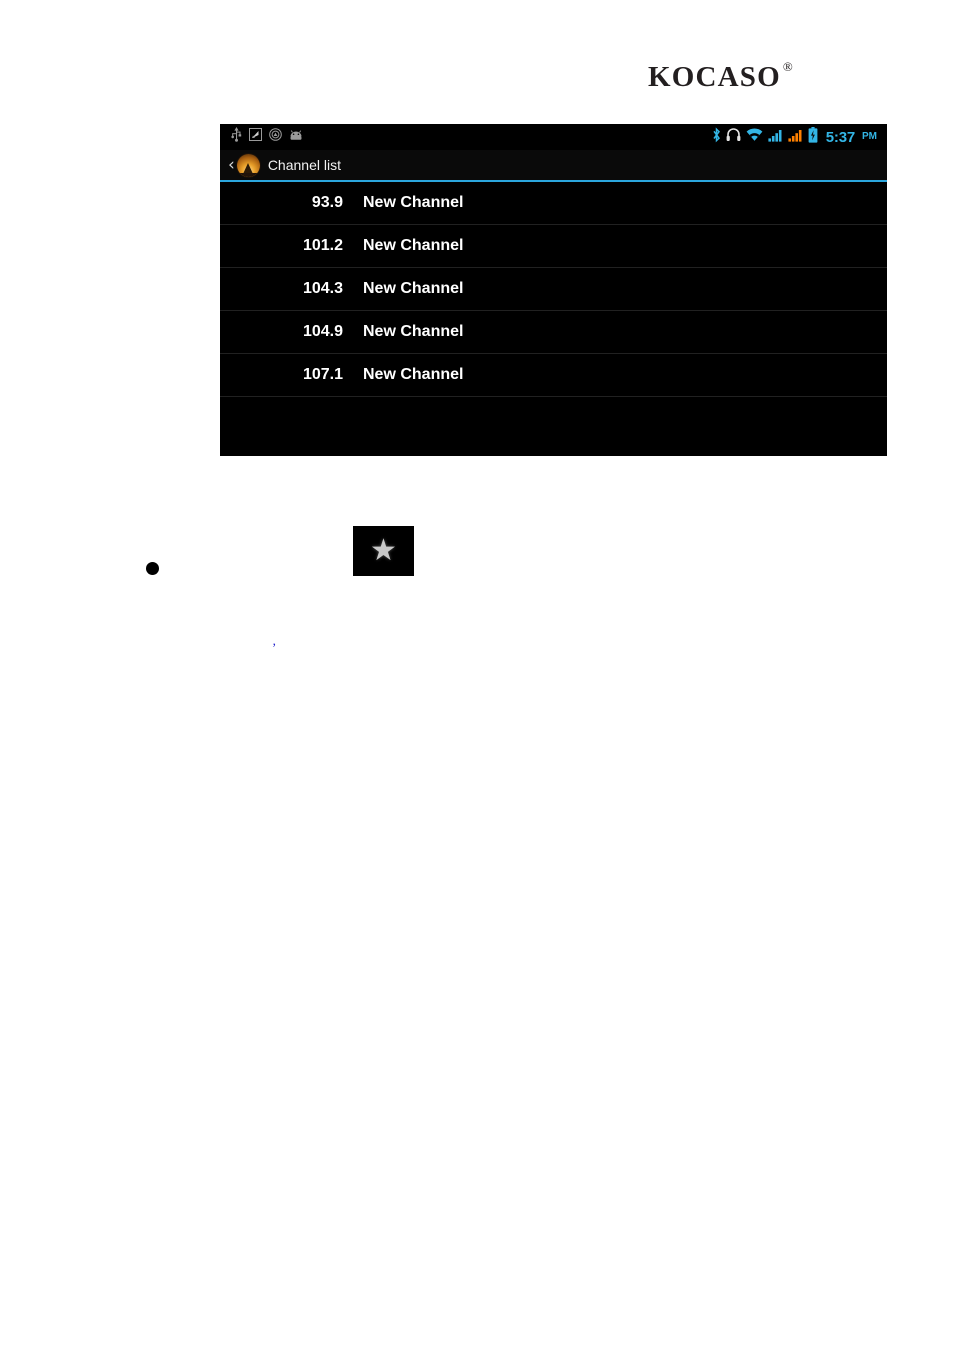  What do you see at coordinates (255, 137) in the screenshot?
I see `debug-icon` at bounding box center [255, 137].